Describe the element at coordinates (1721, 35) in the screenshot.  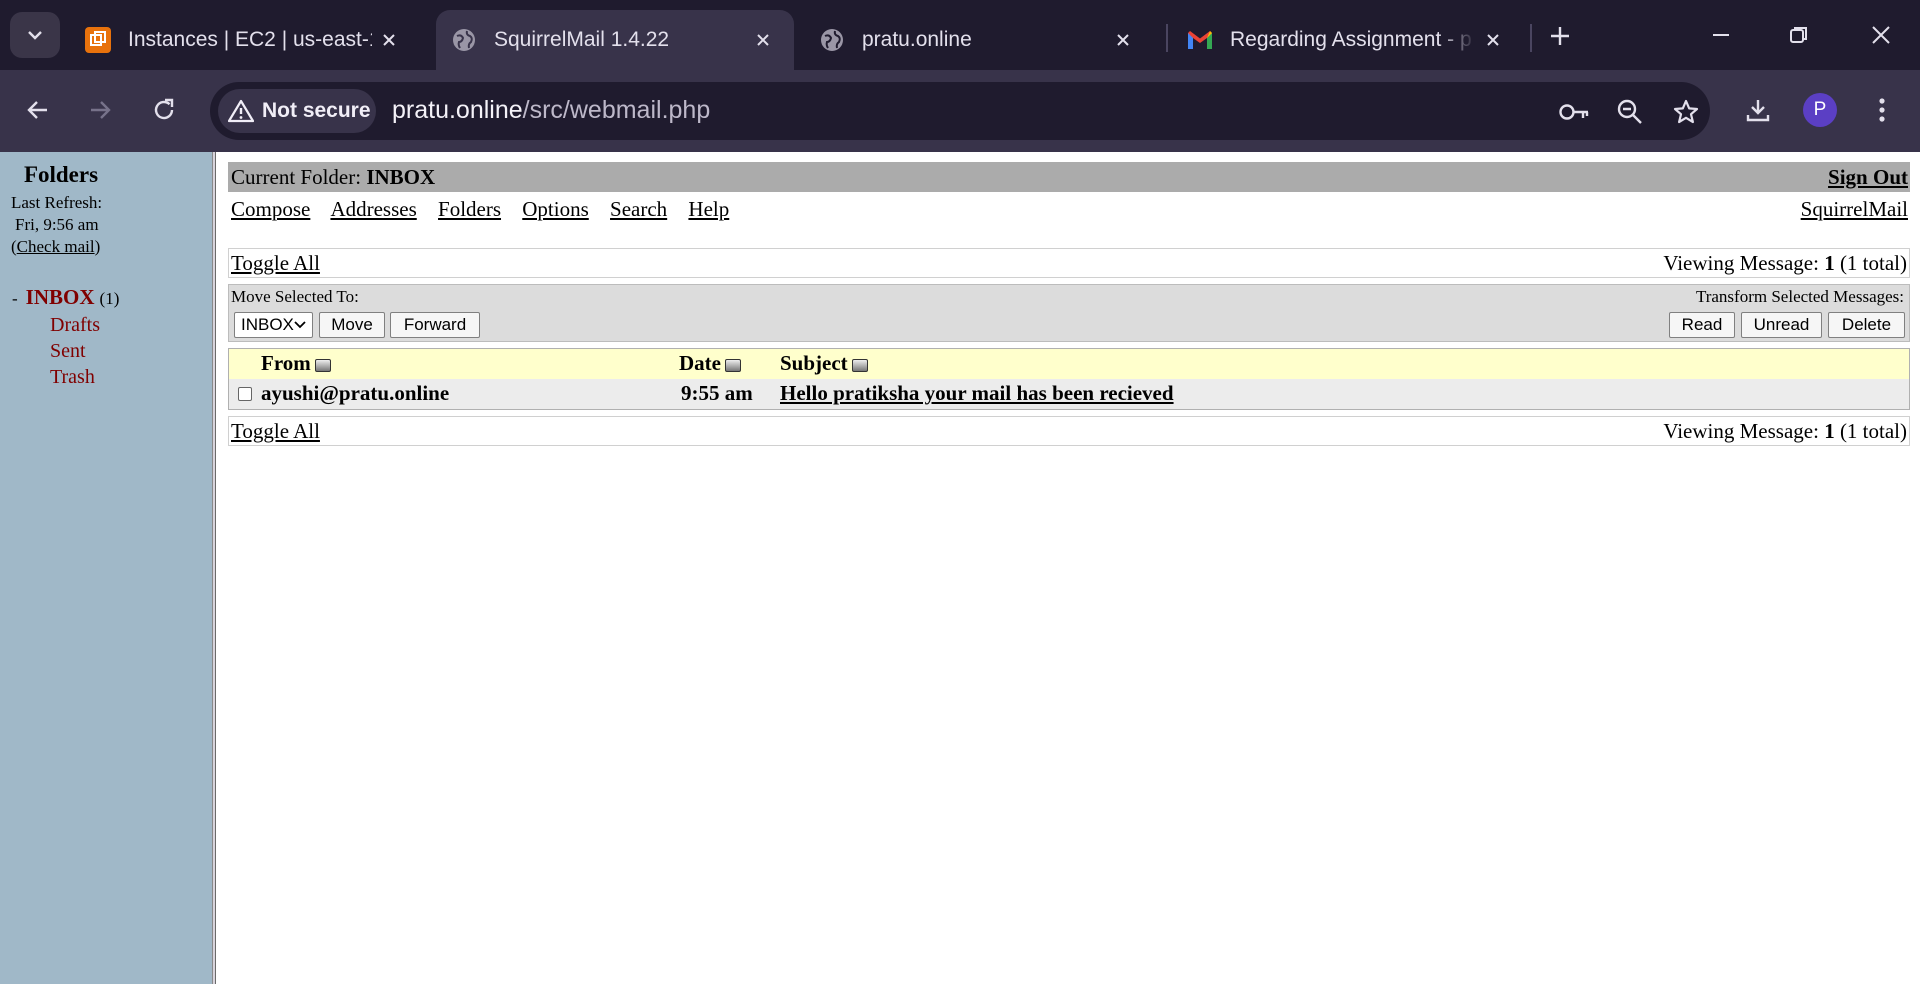
I see `minimize-button` at that location.